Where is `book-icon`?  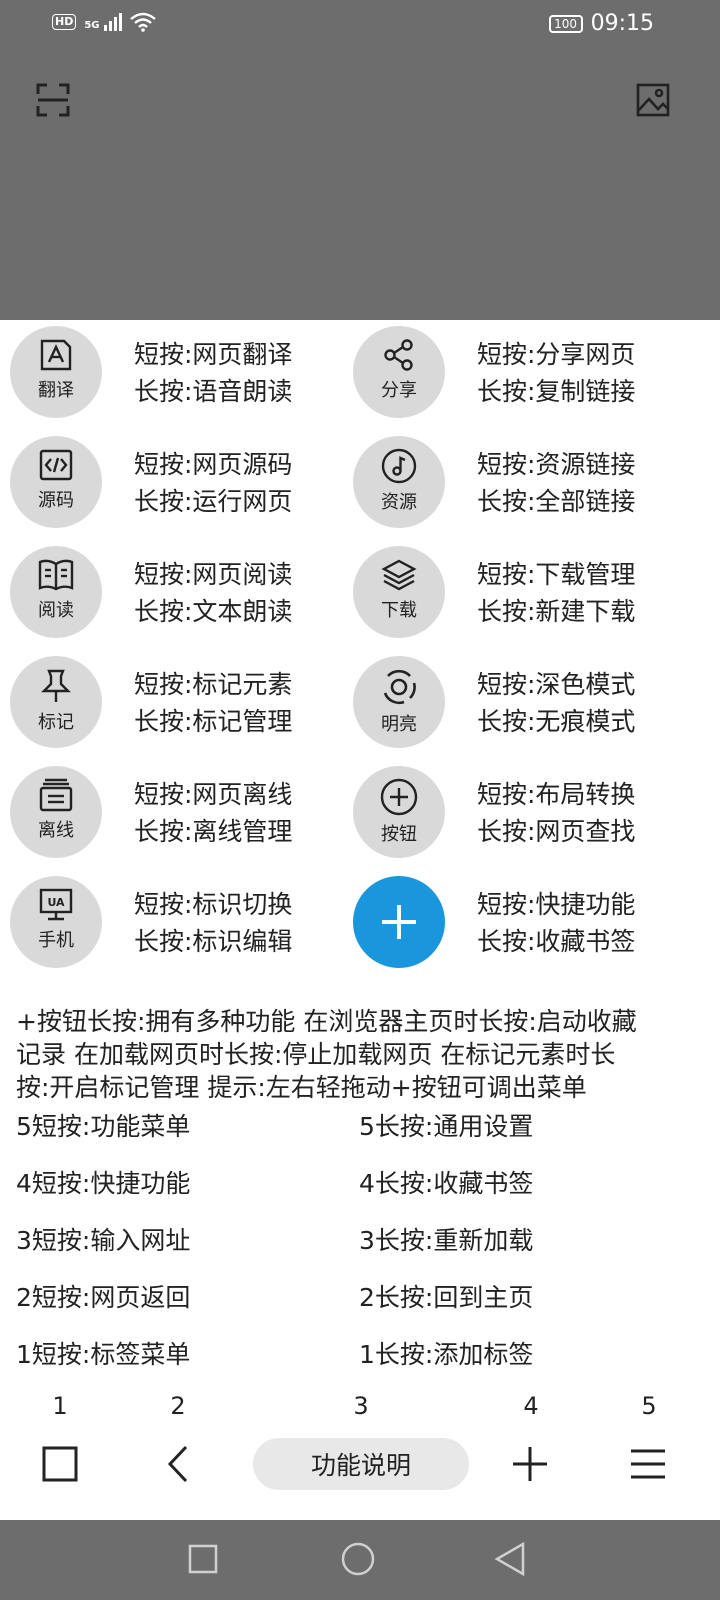
book-icon is located at coordinates (56, 575).